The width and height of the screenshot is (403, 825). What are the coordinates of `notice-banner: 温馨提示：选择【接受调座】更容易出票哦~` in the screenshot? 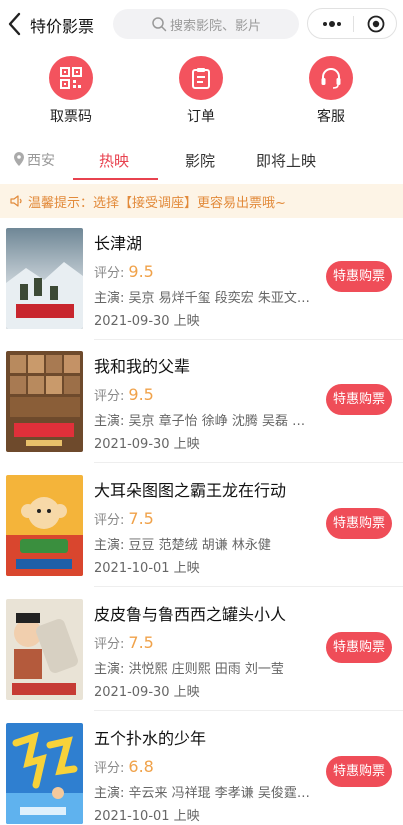 It's located at (201, 201).